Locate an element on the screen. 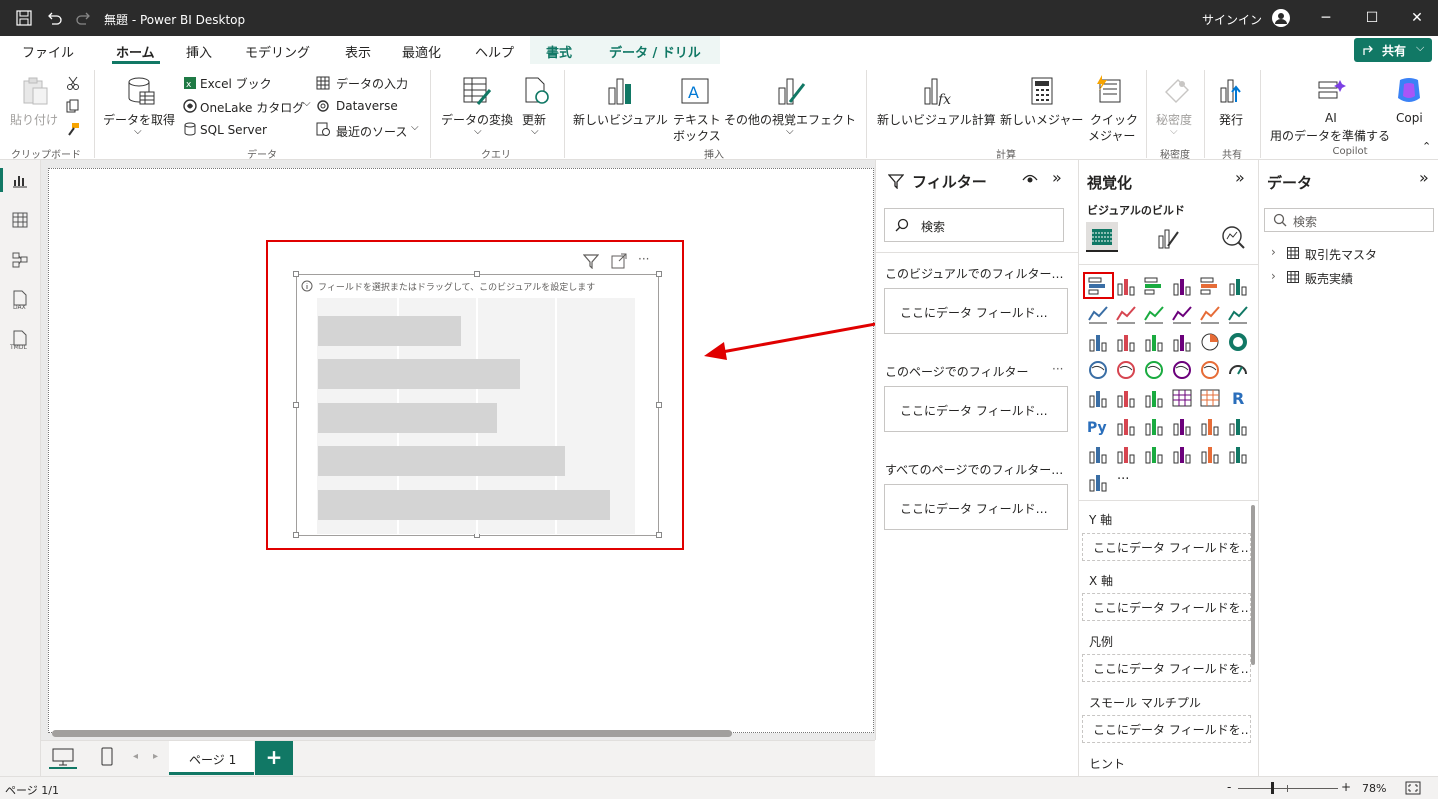 The image size is (1438, 799). tab-view: 表示 is located at coordinates (358, 51).